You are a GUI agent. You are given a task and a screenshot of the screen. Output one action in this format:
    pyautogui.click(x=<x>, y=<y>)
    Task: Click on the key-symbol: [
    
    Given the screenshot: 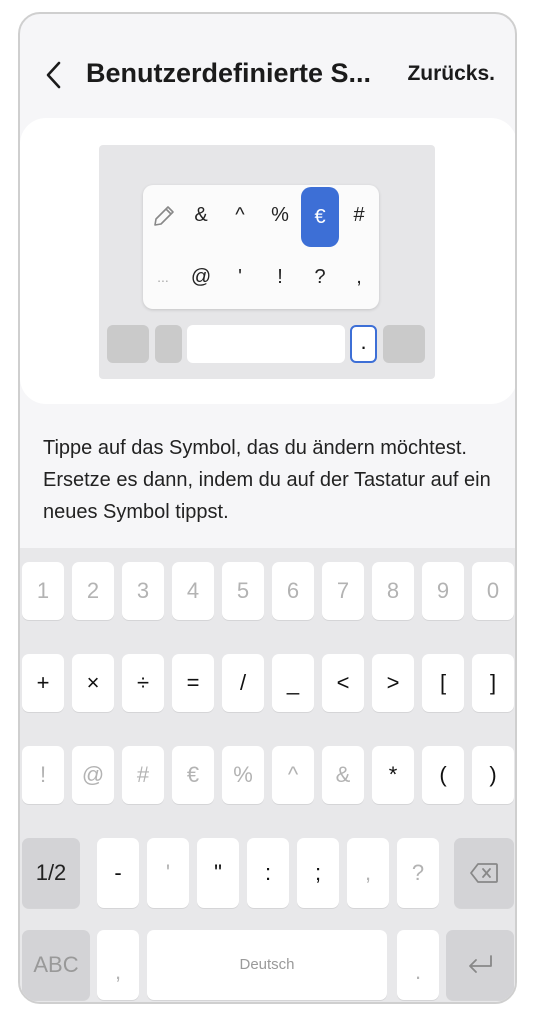 What is the action you would take?
    pyautogui.click(x=443, y=683)
    